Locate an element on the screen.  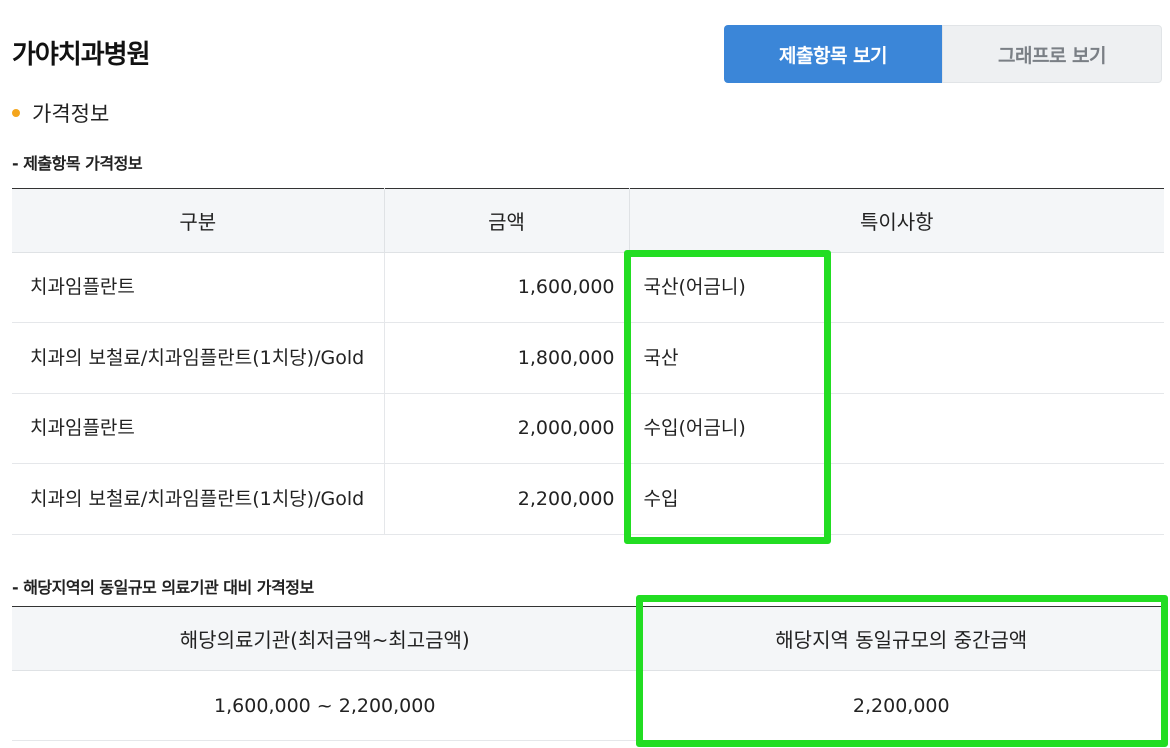
column-header-amount: 금액 is located at coordinates (506, 220).